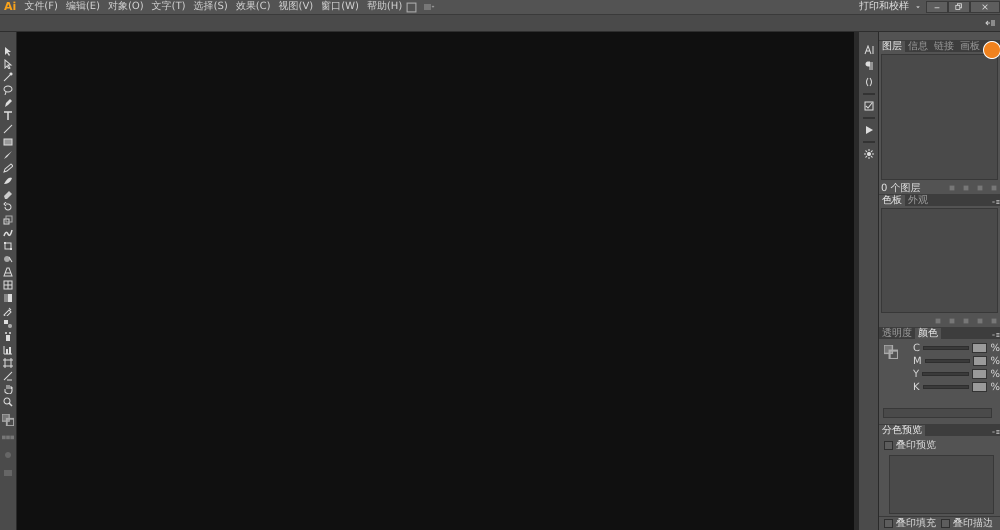 This screenshot has height=530, width=1000. What do you see at coordinates (937, 413) in the screenshot?
I see `color-spectrum` at bounding box center [937, 413].